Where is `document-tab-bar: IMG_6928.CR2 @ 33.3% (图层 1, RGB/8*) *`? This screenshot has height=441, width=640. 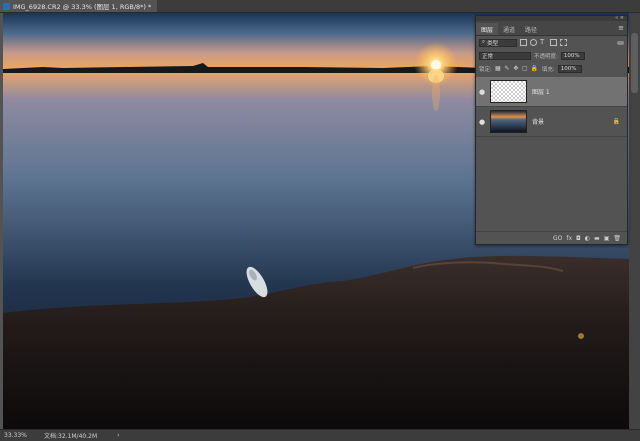
document-tab-bar: IMG_6928.CR2 @ 33.3% (图层 1, RGB/8*) * is located at coordinates (320, 6).